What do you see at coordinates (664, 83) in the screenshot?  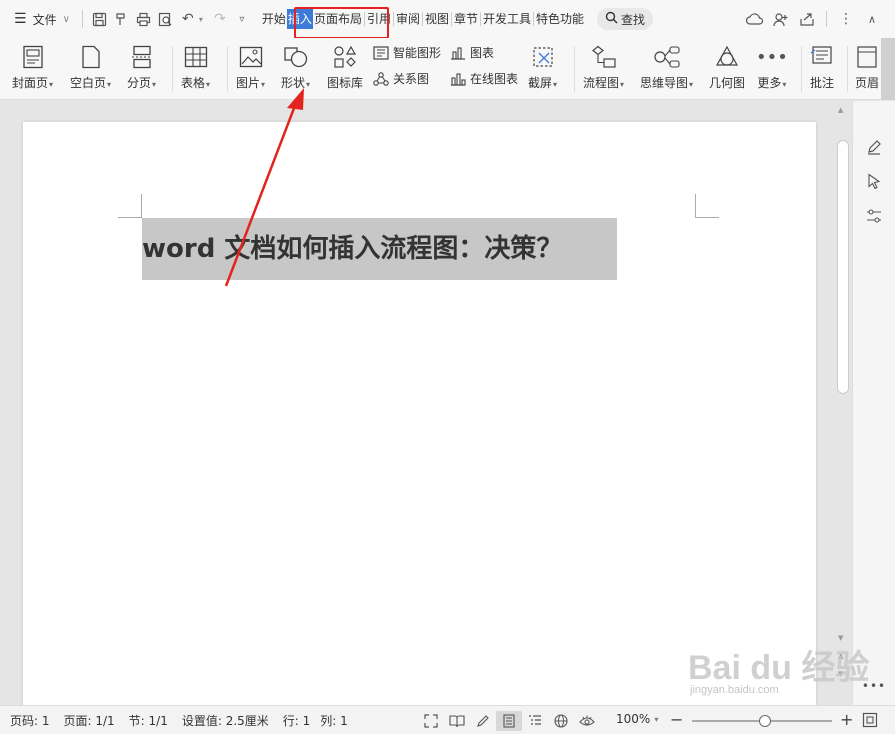 I see `mind-map-label: 思维导图` at bounding box center [664, 83].